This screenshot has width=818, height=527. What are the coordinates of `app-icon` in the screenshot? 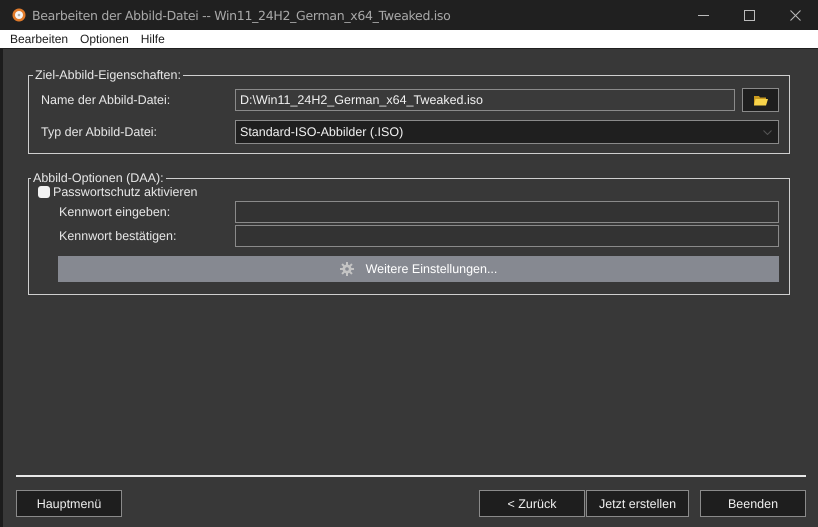 It's located at (19, 15).